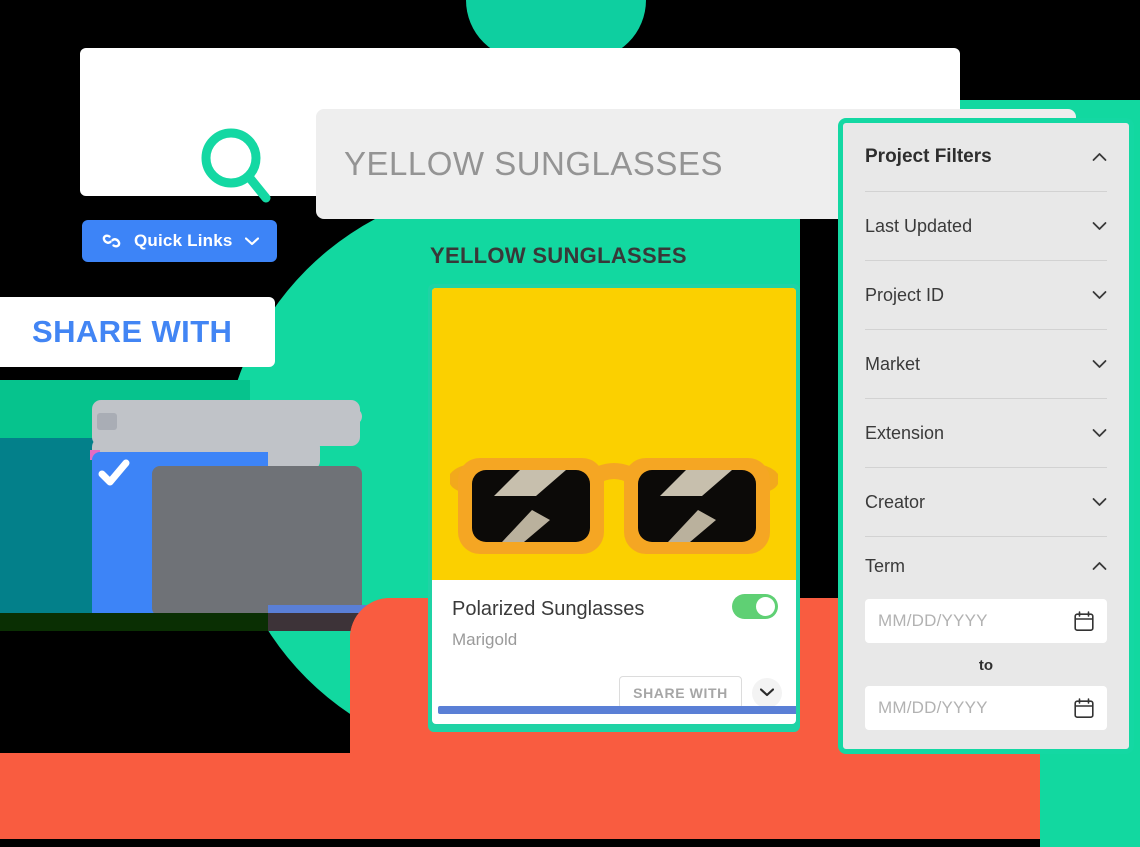  I want to click on term-to-label: to, so click(986, 665).